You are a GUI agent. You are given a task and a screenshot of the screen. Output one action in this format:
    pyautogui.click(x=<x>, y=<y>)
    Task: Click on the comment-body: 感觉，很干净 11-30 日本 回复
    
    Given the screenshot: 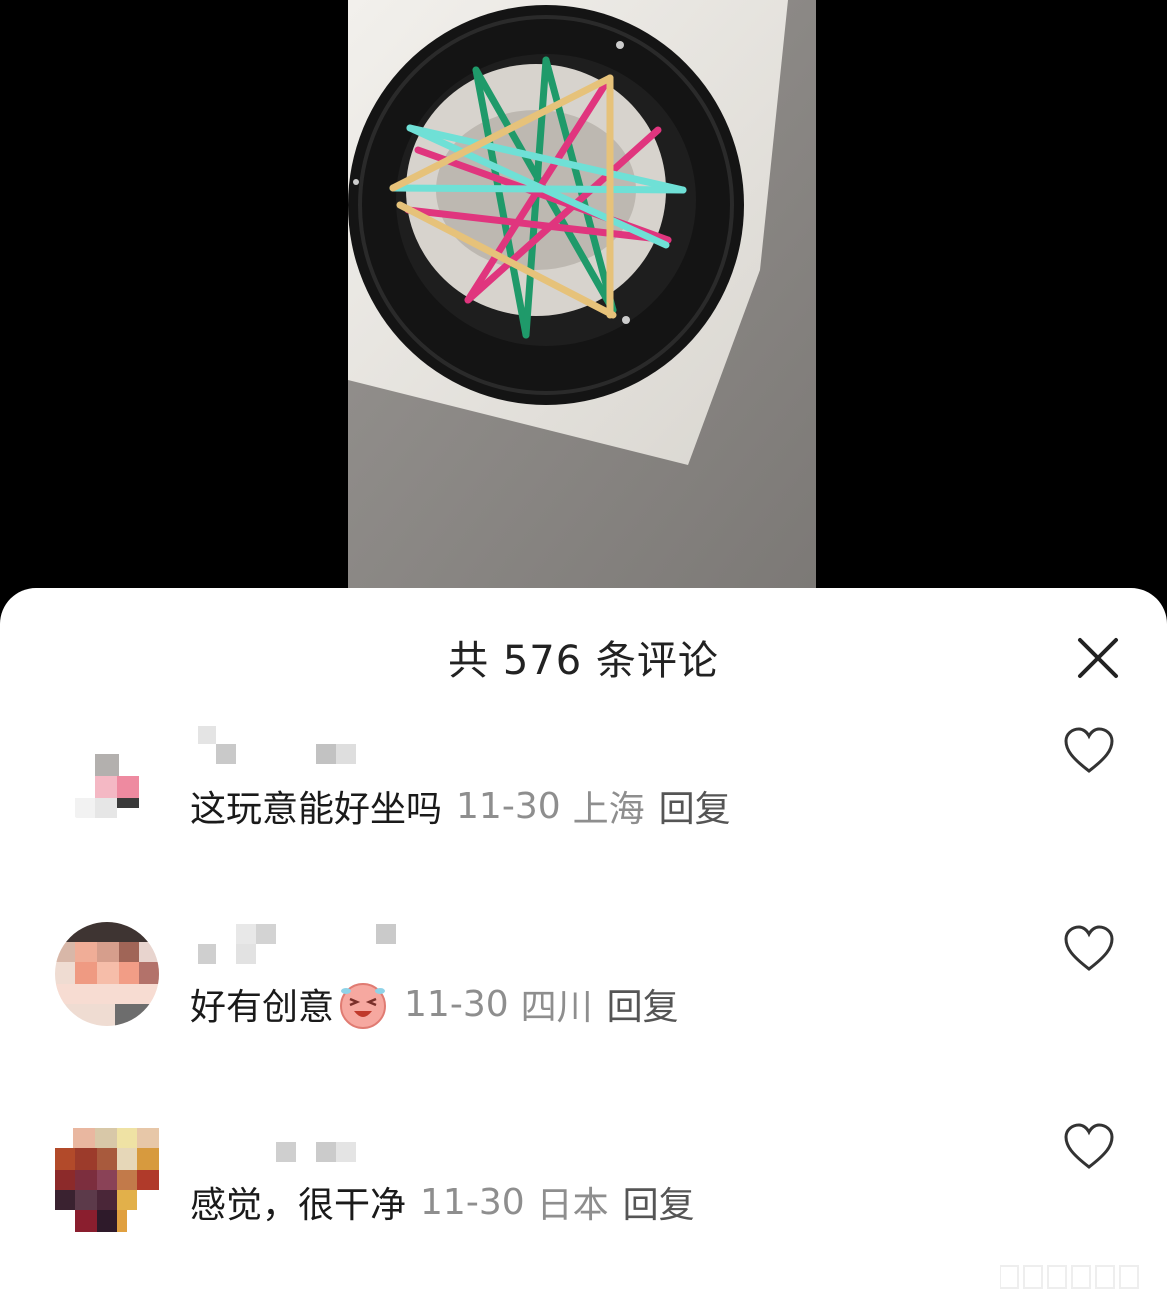 What is the action you would take?
    pyautogui.click(x=442, y=1202)
    